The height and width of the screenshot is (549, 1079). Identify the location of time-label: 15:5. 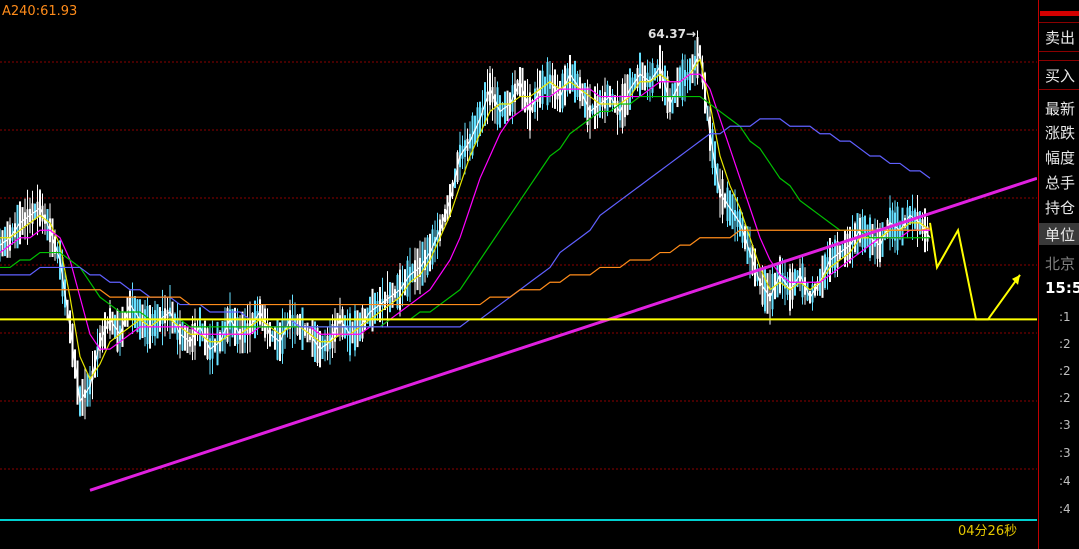
(1062, 288).